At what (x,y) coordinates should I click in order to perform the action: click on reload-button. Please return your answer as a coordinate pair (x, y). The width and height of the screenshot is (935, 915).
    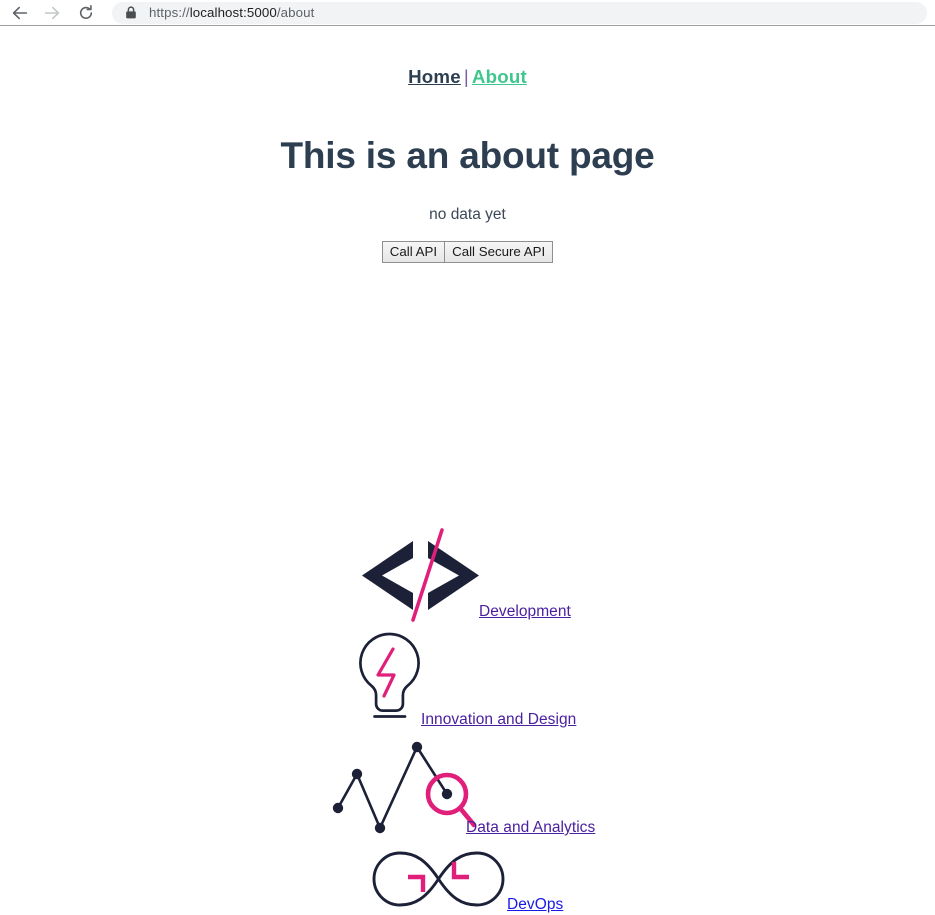
    Looking at the image, I should click on (86, 13).